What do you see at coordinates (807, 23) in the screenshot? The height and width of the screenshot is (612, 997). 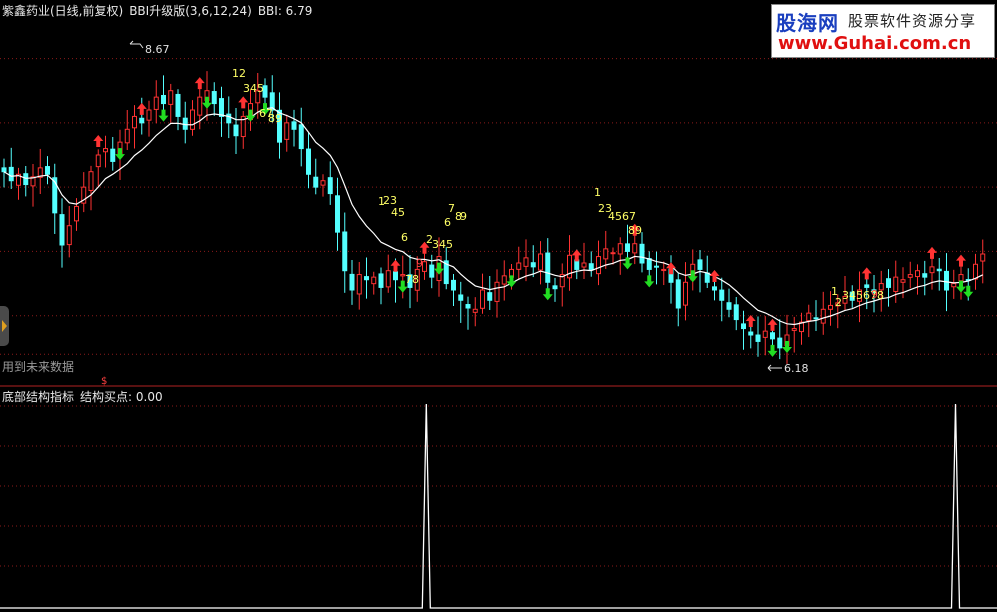 I see `watermark-brand: 股海网` at bounding box center [807, 23].